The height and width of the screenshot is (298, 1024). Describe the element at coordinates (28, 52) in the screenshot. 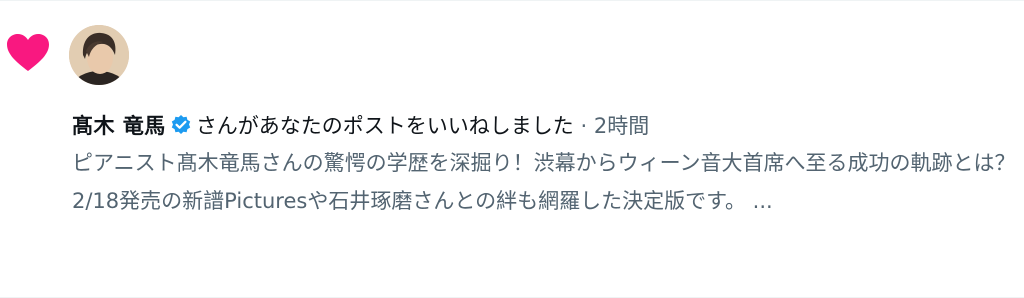

I see `heart-icon` at that location.